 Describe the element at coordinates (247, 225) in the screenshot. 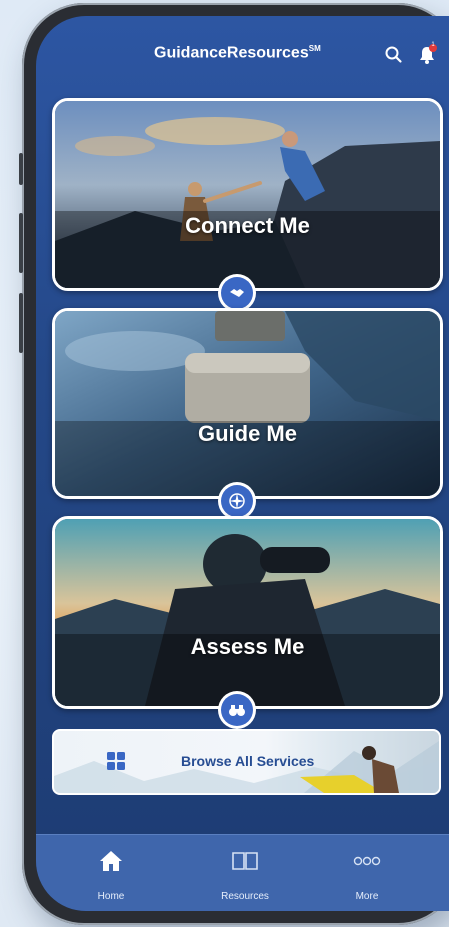

I see `connect-me-label: Connect Me` at that location.